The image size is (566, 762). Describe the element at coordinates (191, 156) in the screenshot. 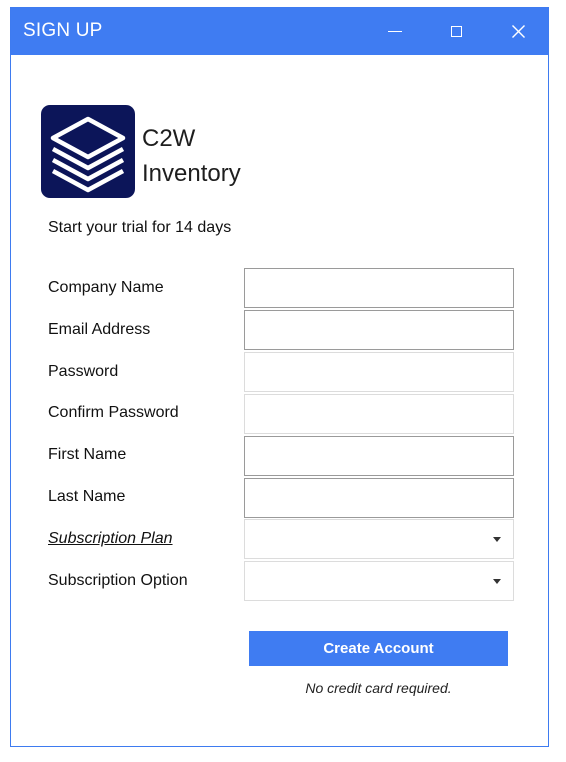

I see `app-name: C2W Inventory` at that location.